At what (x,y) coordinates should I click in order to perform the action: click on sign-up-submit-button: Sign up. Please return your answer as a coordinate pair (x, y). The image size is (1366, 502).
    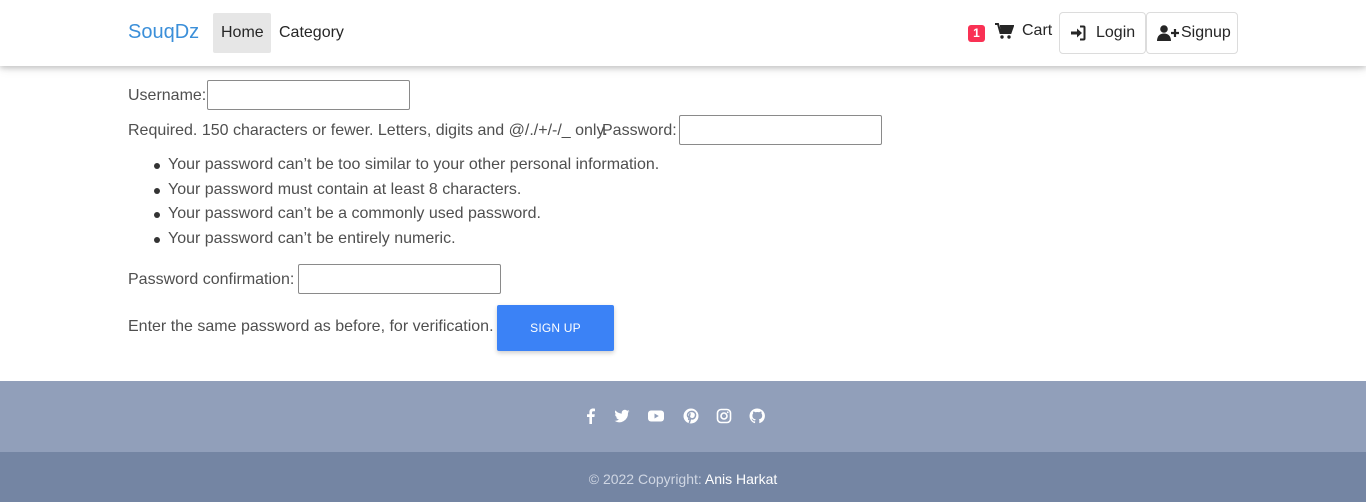
    Looking at the image, I should click on (555, 328).